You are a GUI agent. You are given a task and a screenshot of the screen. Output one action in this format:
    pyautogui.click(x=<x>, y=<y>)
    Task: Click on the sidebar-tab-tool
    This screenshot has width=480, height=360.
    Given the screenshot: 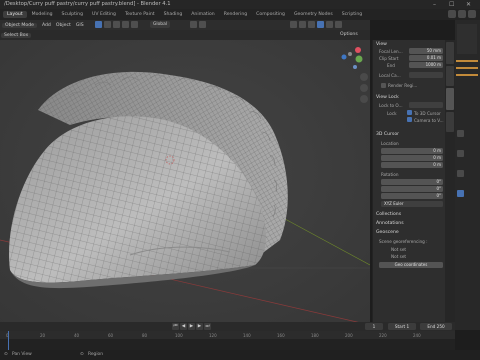 What is the action you would take?
    pyautogui.click(x=450, y=76)
    